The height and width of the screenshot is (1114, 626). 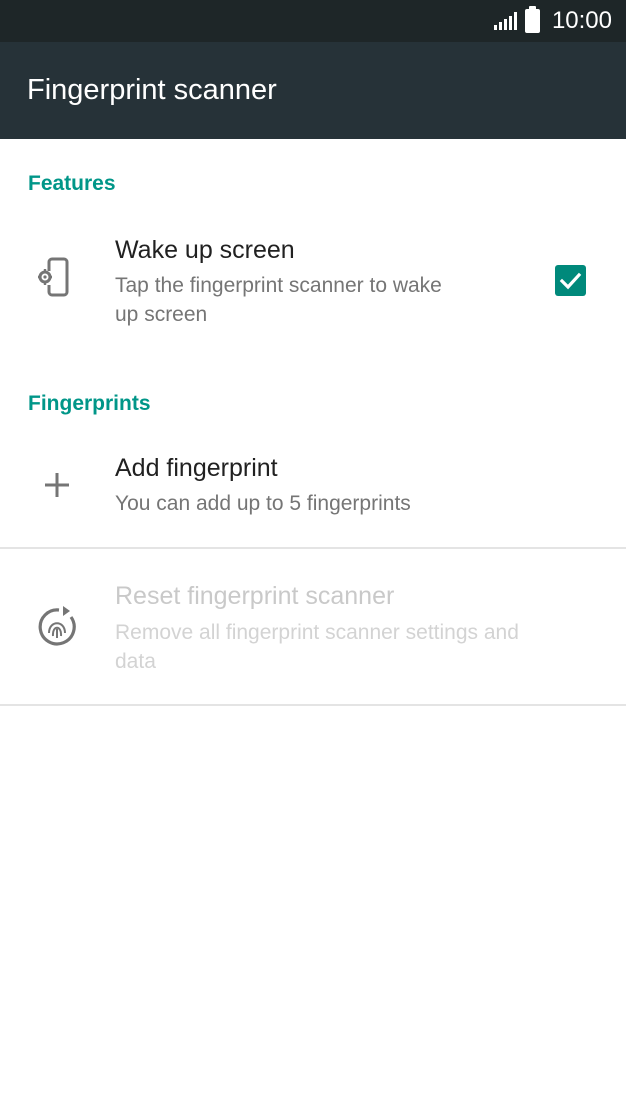 I want to click on reset-fingerprint-scanner-summary-line2: data, so click(x=135, y=661).